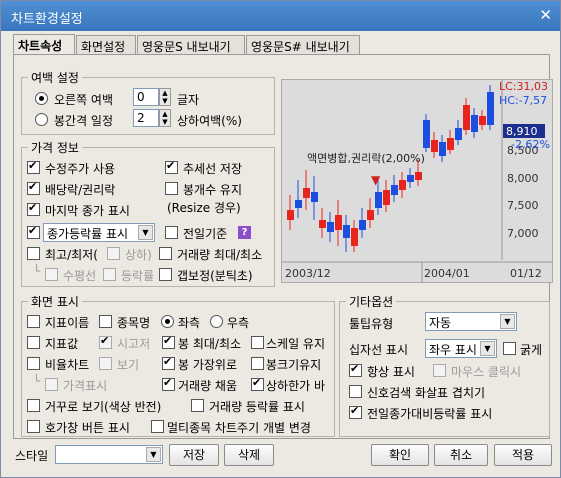 This screenshot has height=478, width=561. Describe the element at coordinates (296, 386) in the screenshot. I see `up-down-same-label: 상하한가 바` at that location.